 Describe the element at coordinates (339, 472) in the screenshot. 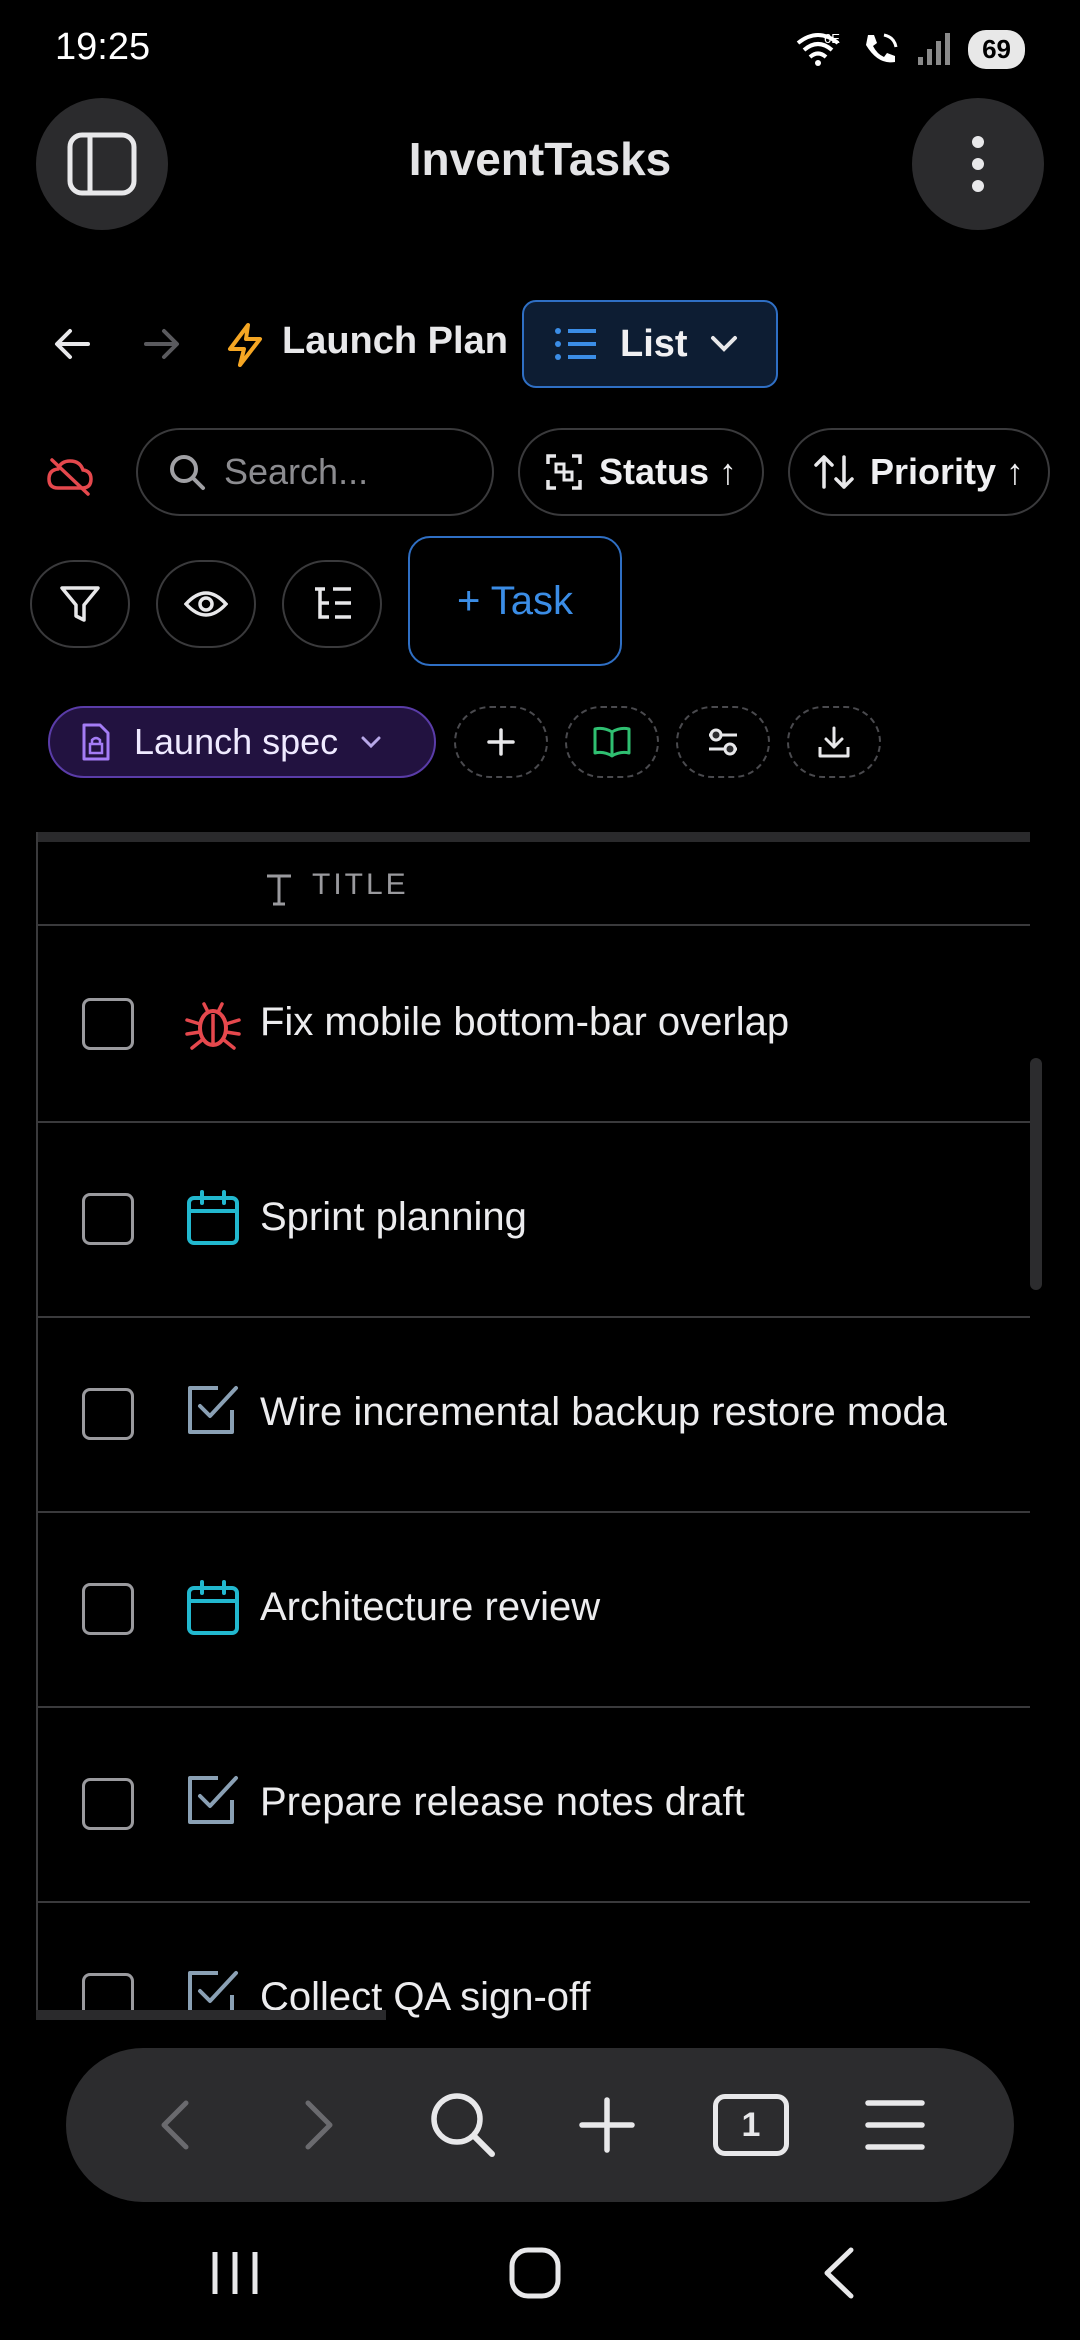

I see `search-input` at that location.